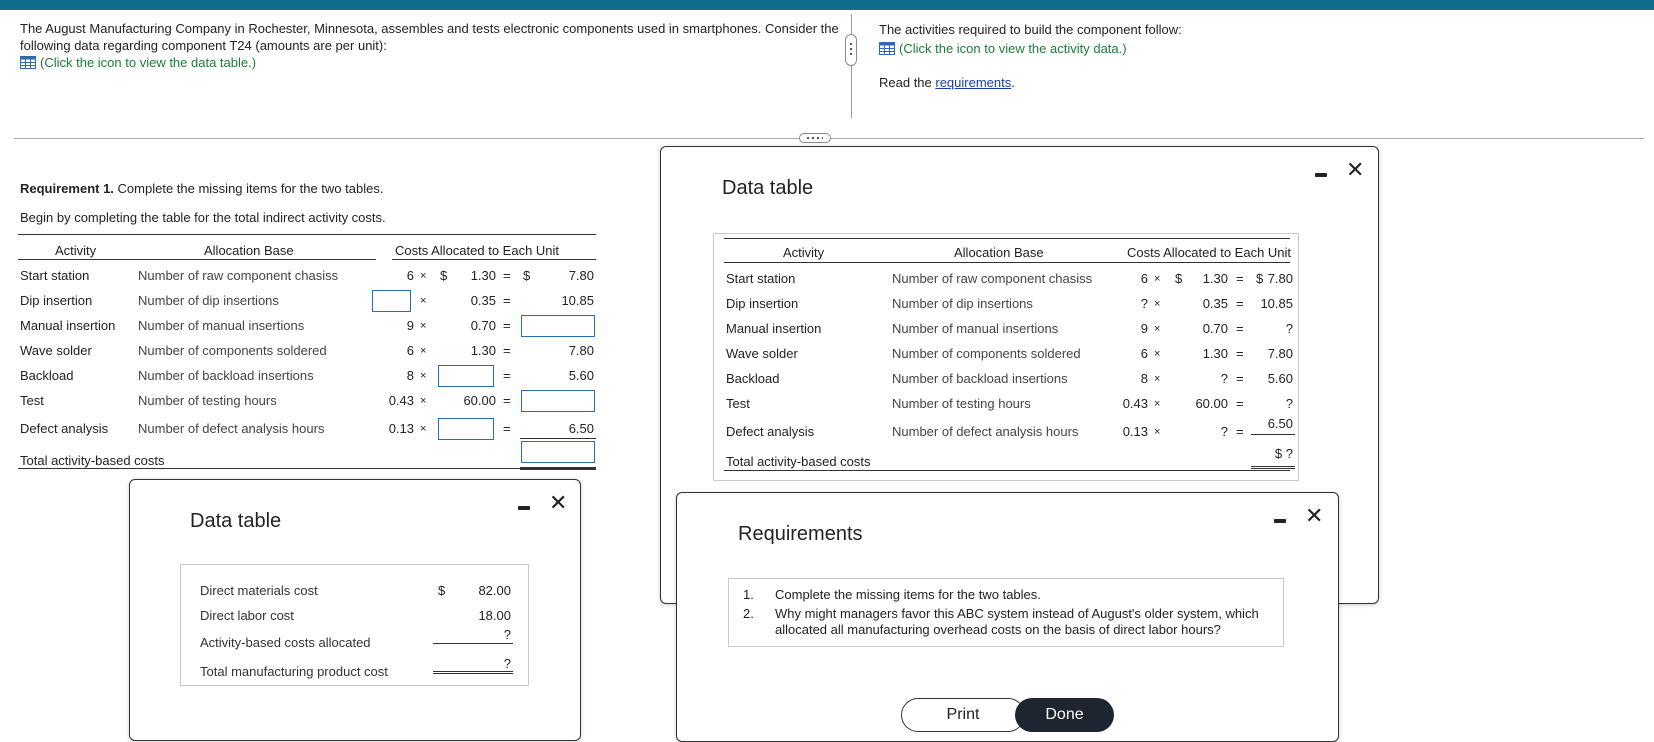 This screenshot has width=1654, height=742. I want to click on total-label: Total activity-based costs, so click(798, 461).